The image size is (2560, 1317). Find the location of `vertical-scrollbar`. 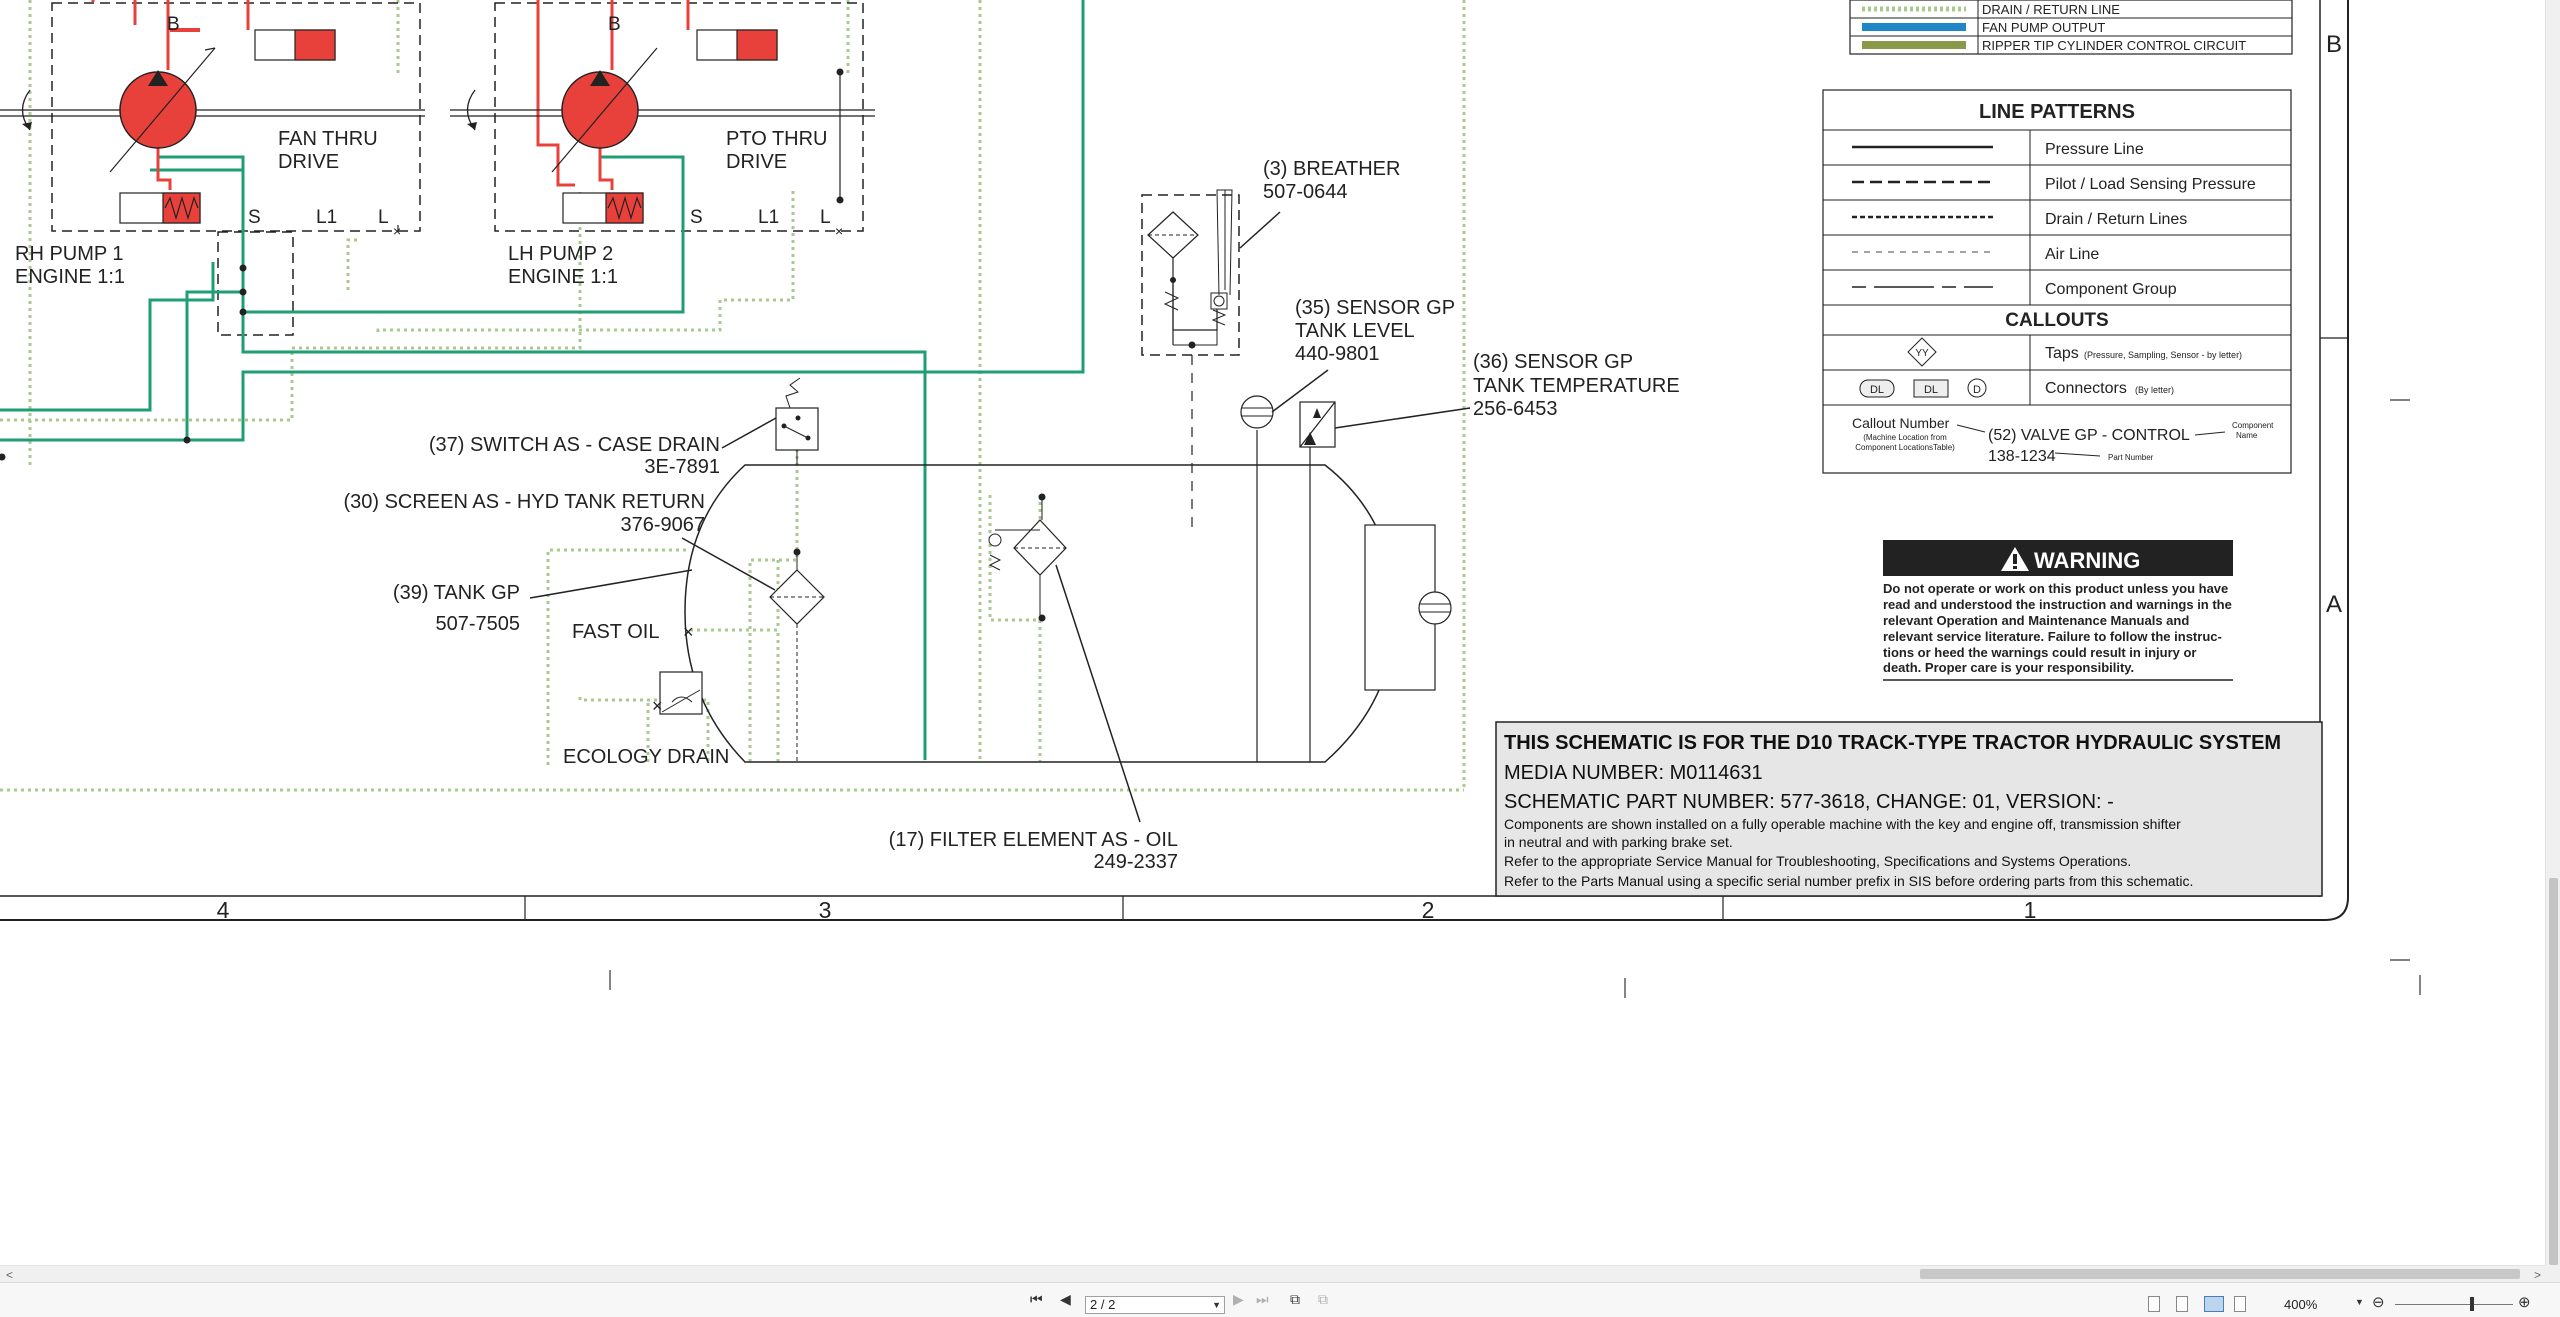

vertical-scrollbar is located at coordinates (2552, 632).